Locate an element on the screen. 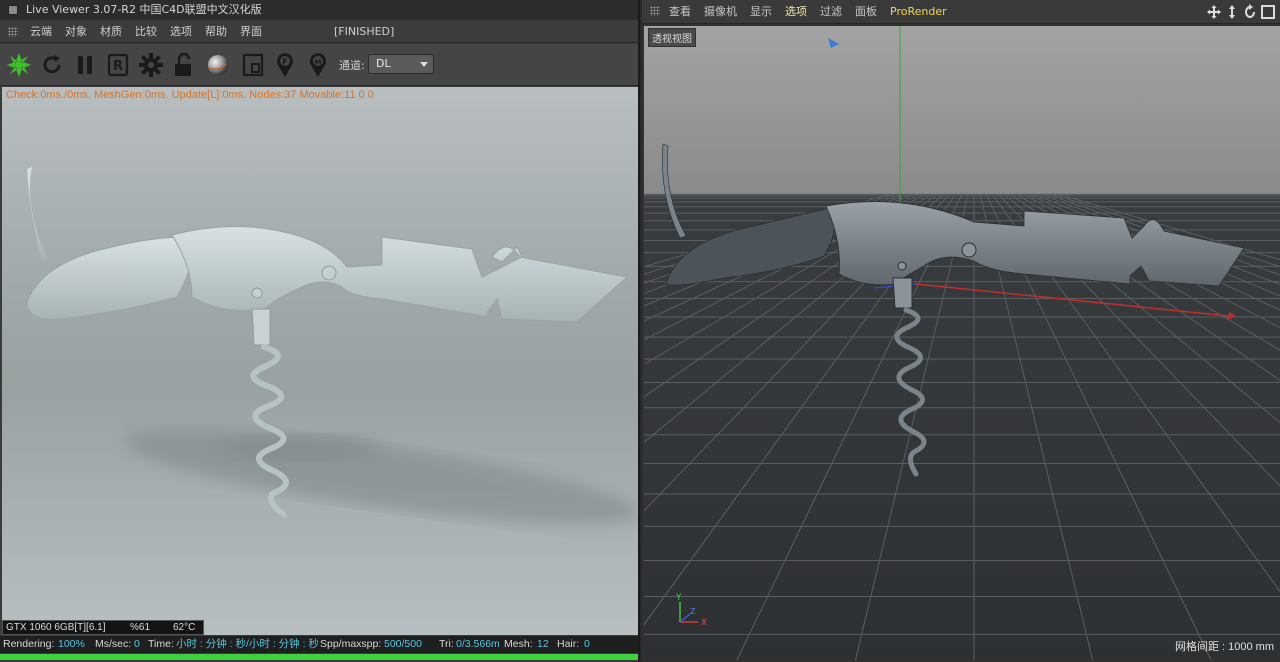  menu-panel: 面板 is located at coordinates (866, 12).